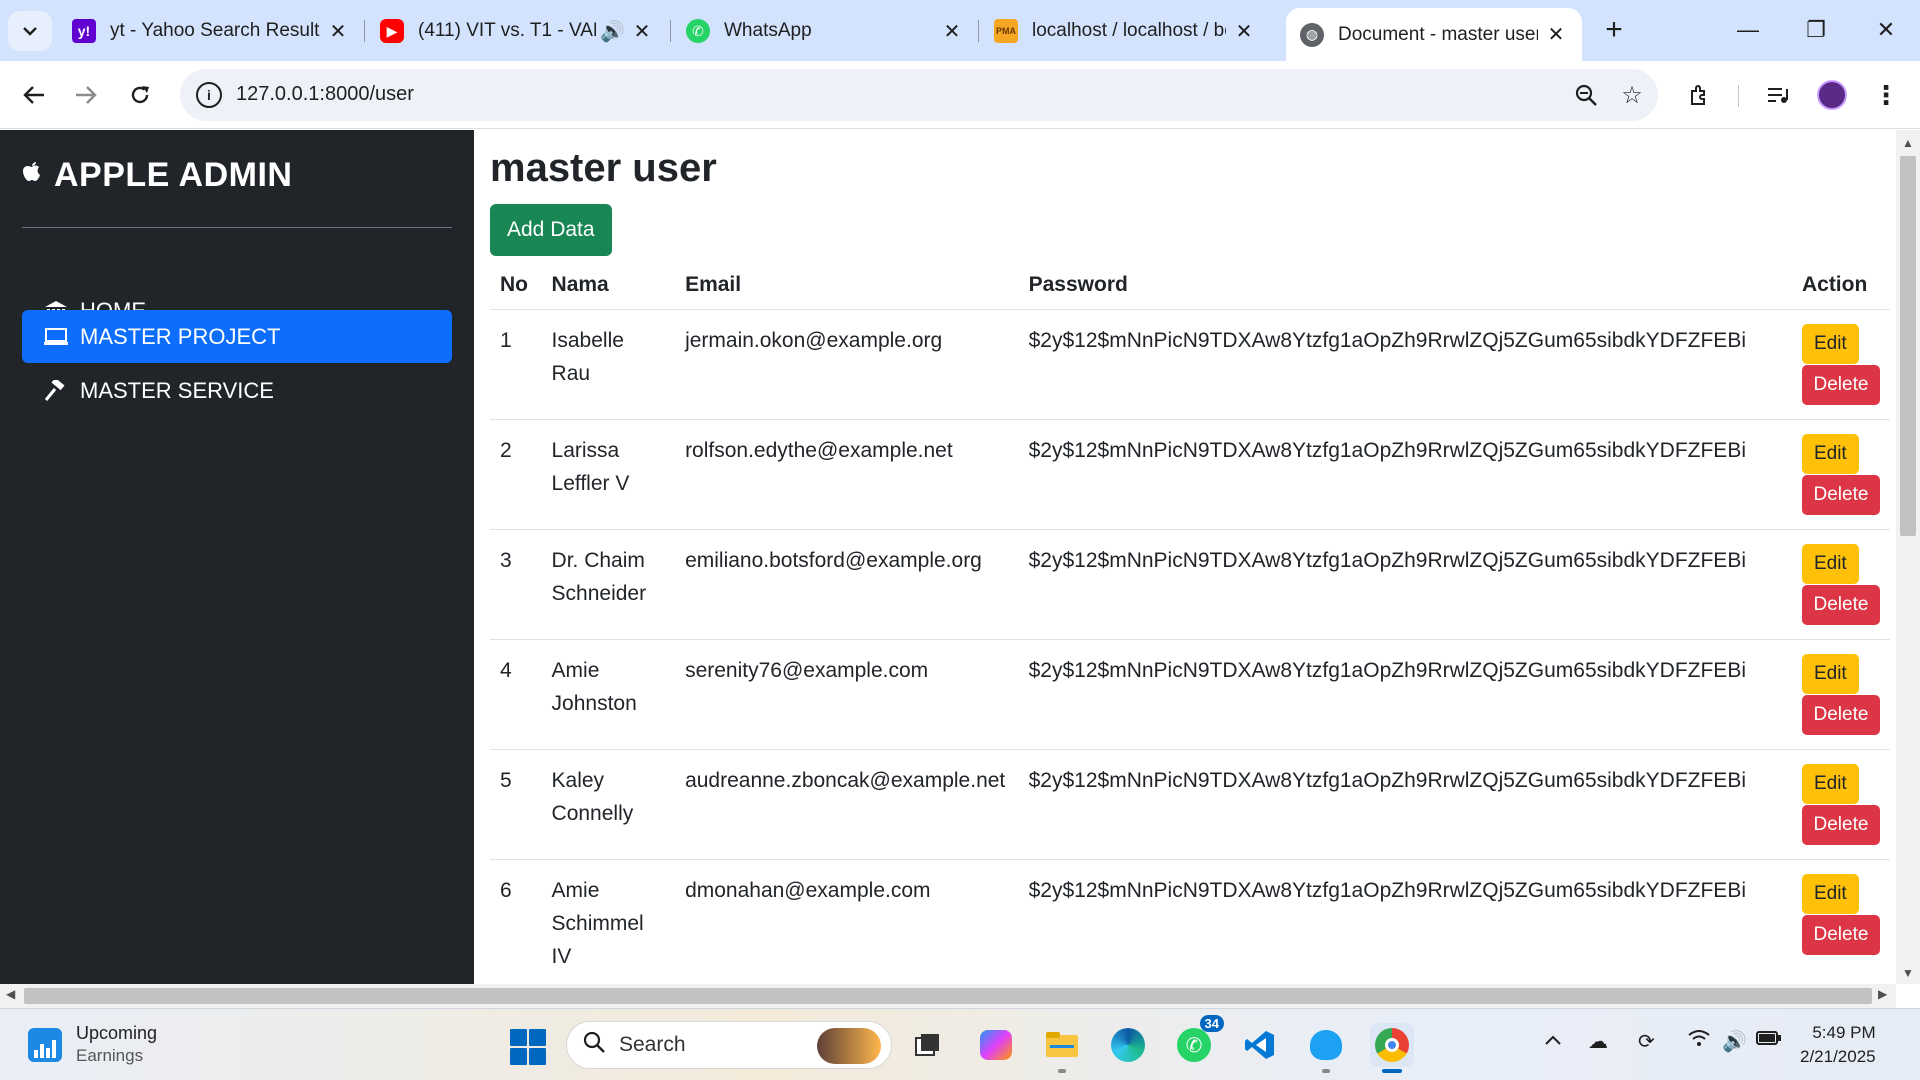 The width and height of the screenshot is (1920, 1080). What do you see at coordinates (849, 1046) in the screenshot?
I see `search-highlight-image` at bounding box center [849, 1046].